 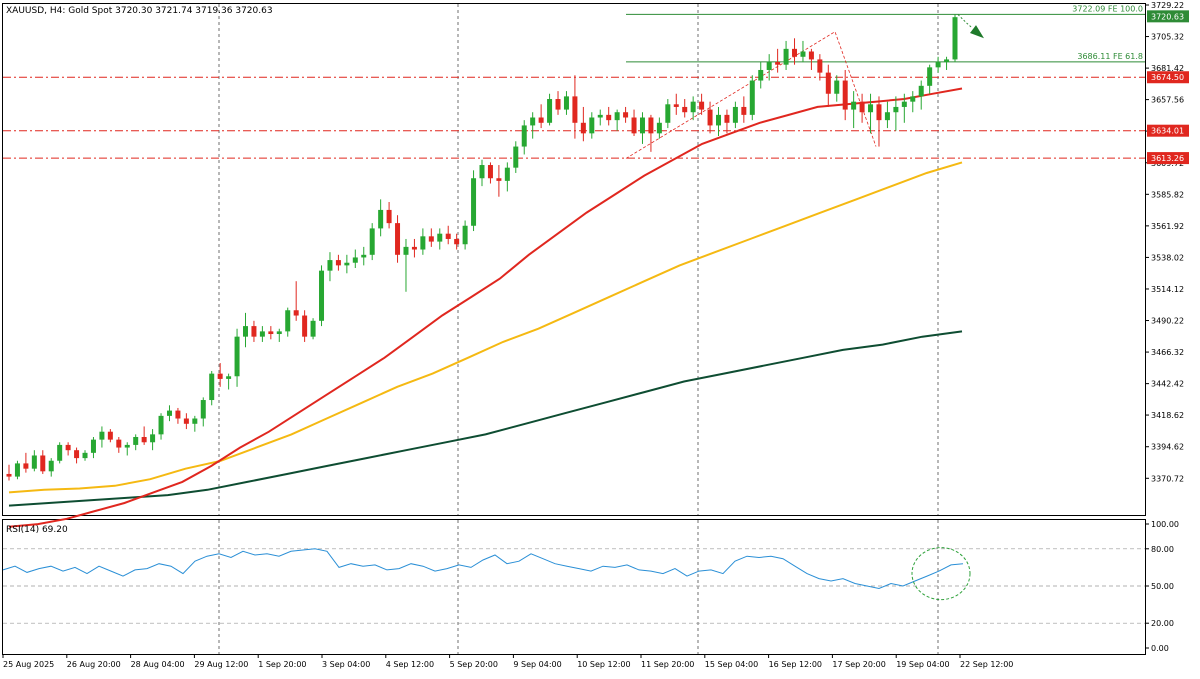 I want to click on rsi-tick-label: 100.00, so click(x=1165, y=524).